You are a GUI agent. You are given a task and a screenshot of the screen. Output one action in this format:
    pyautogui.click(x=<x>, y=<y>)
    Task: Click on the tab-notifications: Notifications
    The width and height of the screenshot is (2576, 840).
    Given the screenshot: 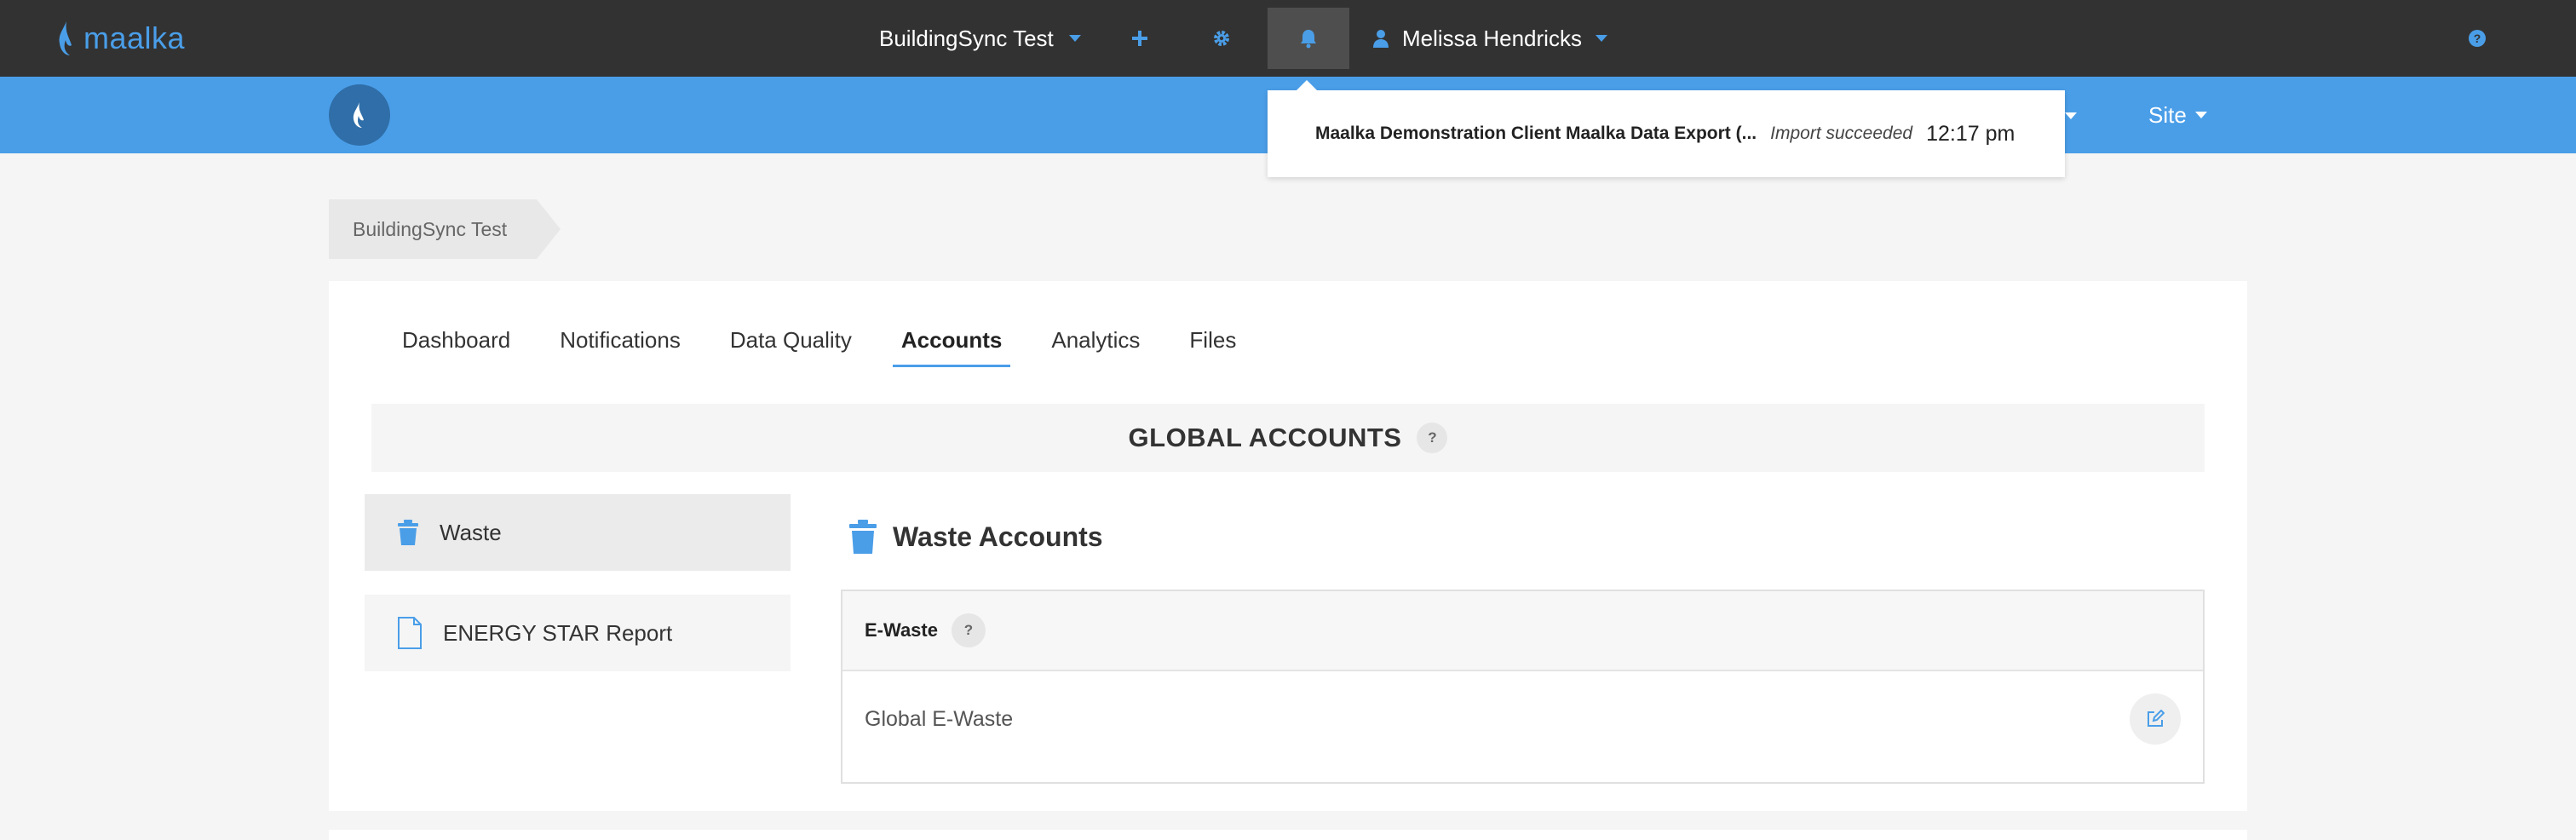 What is the action you would take?
    pyautogui.click(x=621, y=339)
    